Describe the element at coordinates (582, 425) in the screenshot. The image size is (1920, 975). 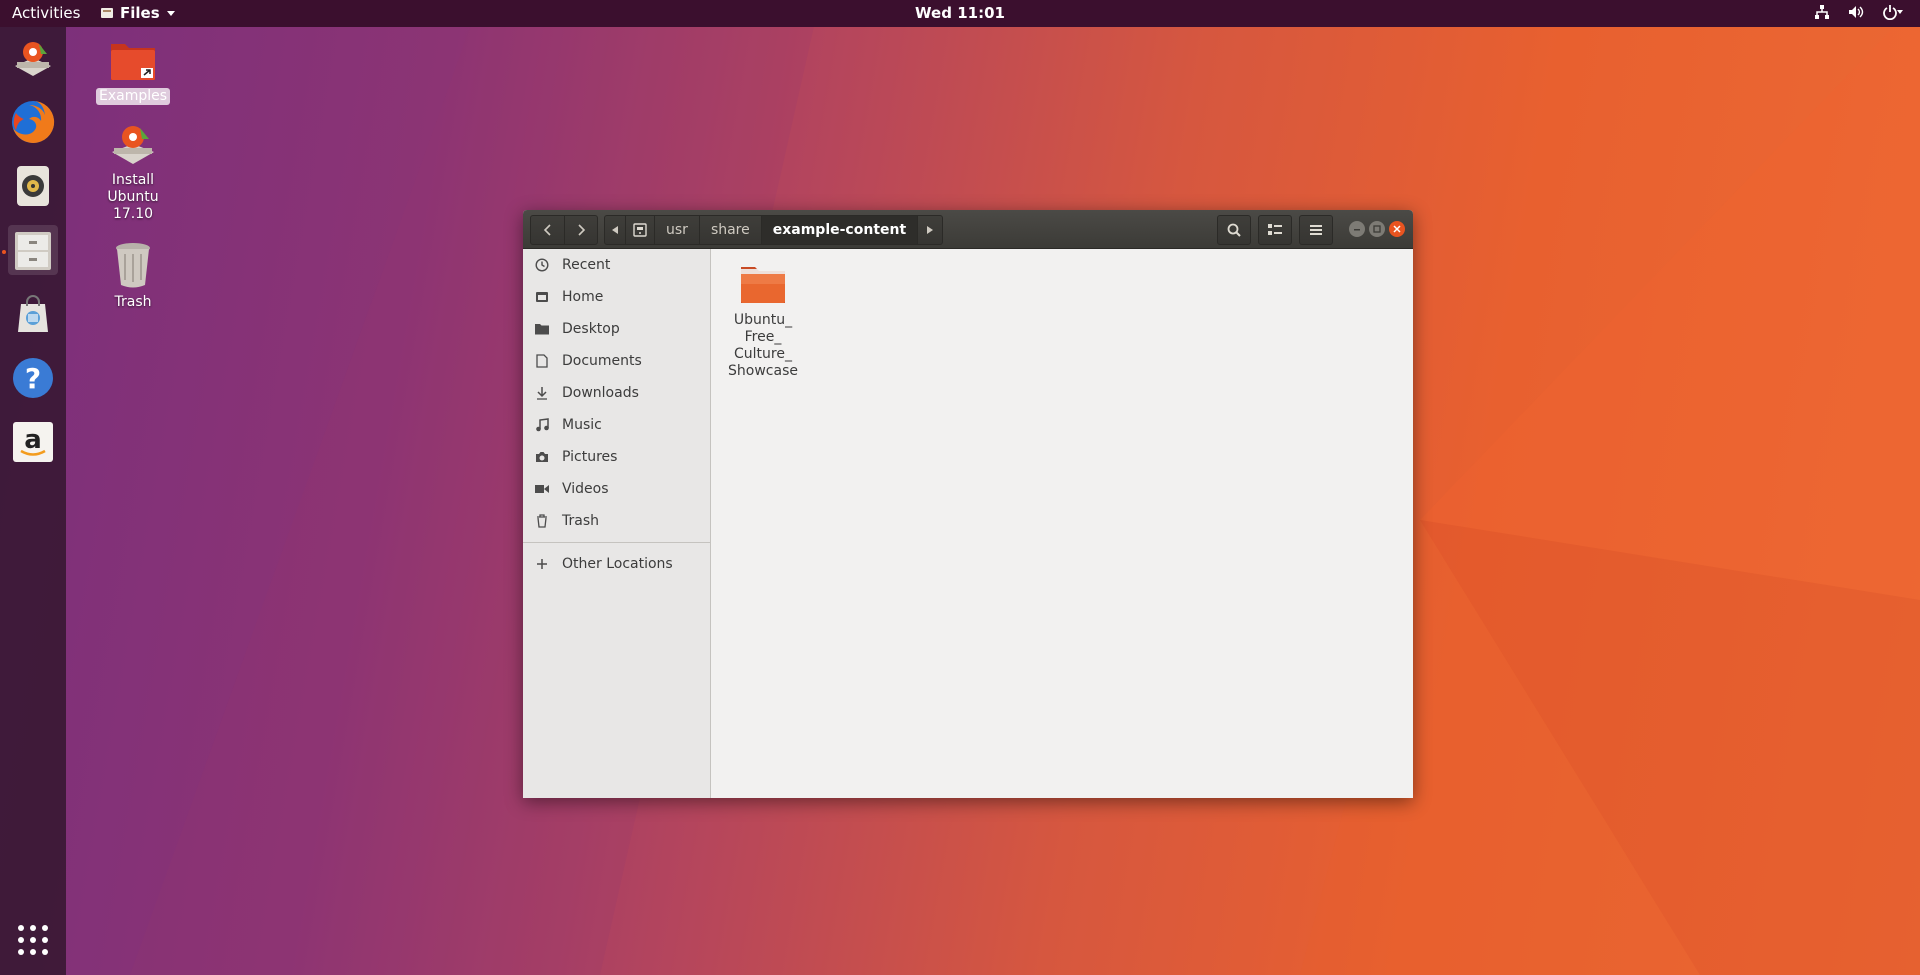
I see `sidebar-item-label: Music` at that location.